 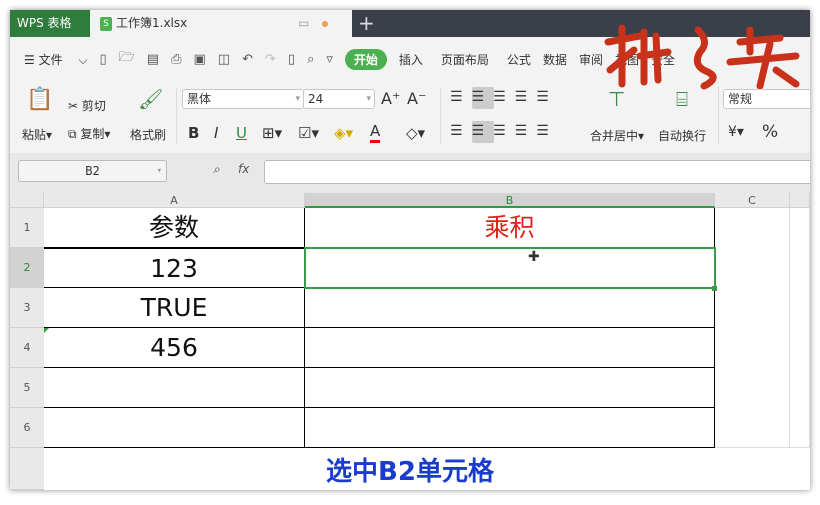 What do you see at coordinates (93, 106) in the screenshot?
I see `cut-label: 剪切` at bounding box center [93, 106].